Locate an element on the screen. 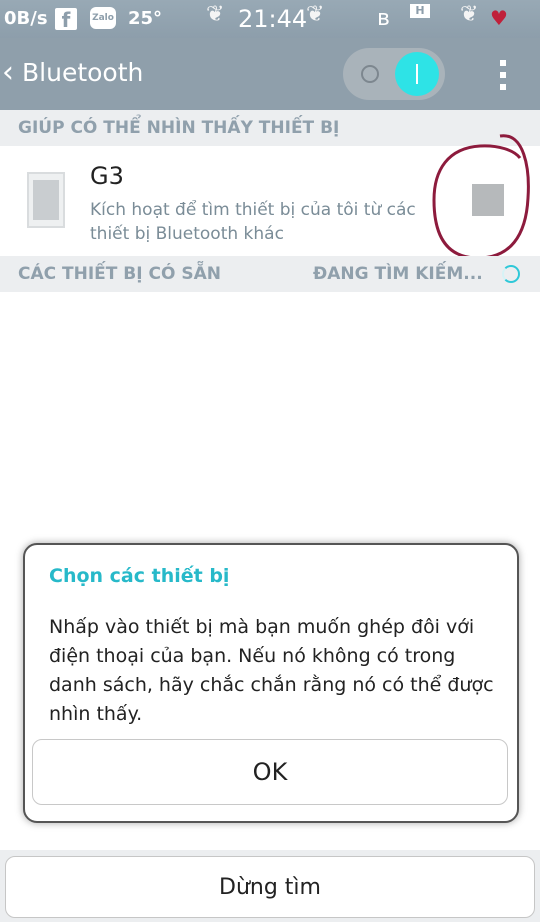 This screenshot has width=540, height=922. toggle-on-icon is located at coordinates (417, 74).